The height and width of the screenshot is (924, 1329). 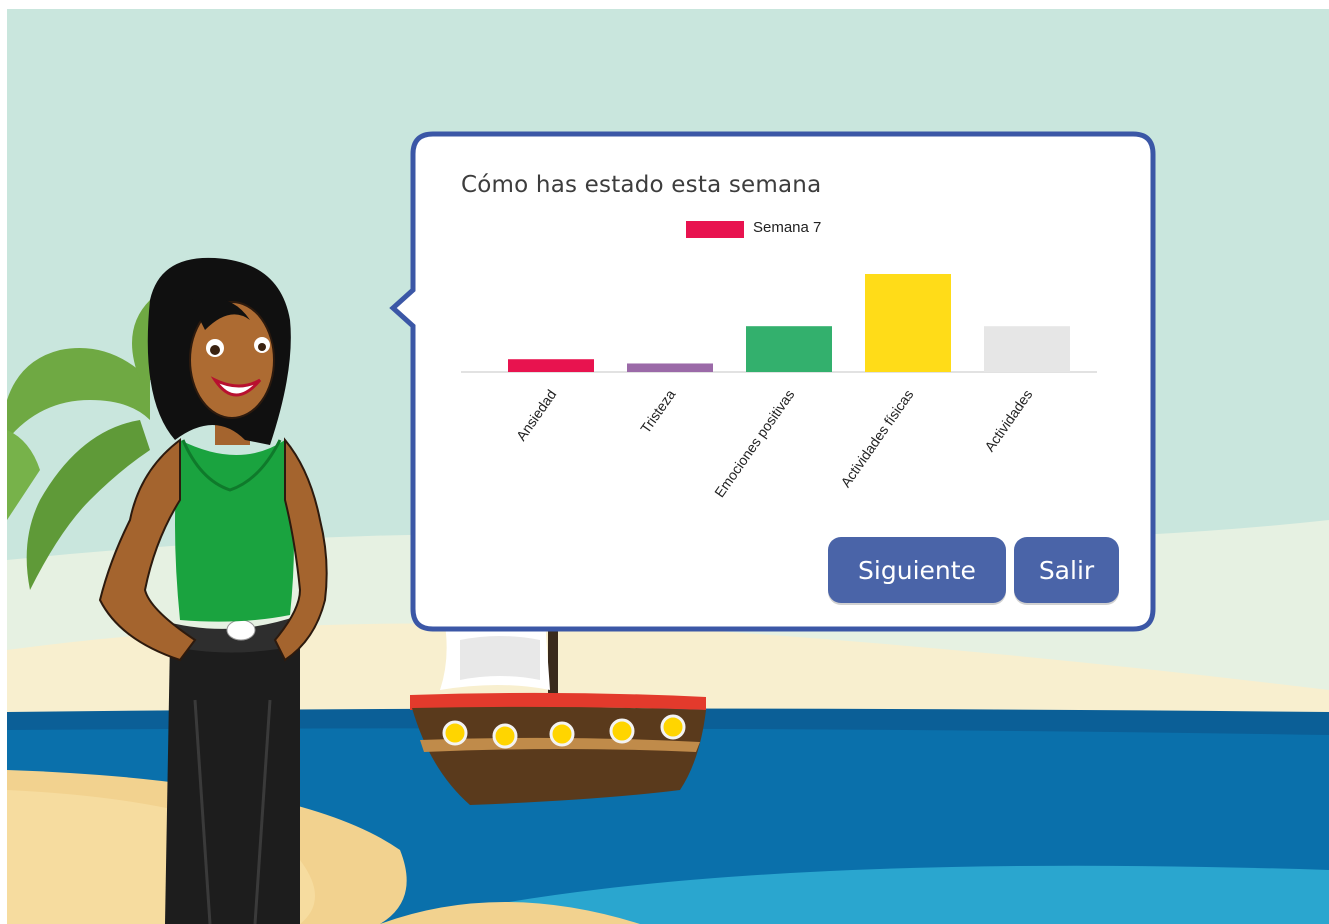 I want to click on exit-button: Salir, so click(x=1066, y=570).